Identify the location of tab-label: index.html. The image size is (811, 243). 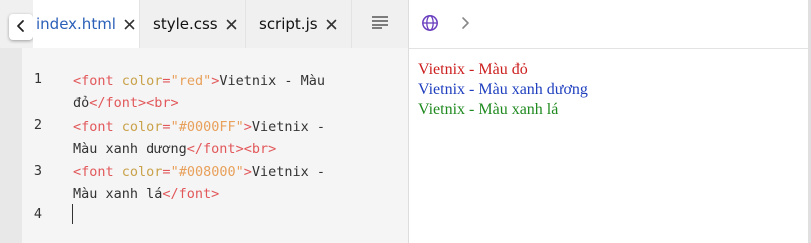
(76, 24).